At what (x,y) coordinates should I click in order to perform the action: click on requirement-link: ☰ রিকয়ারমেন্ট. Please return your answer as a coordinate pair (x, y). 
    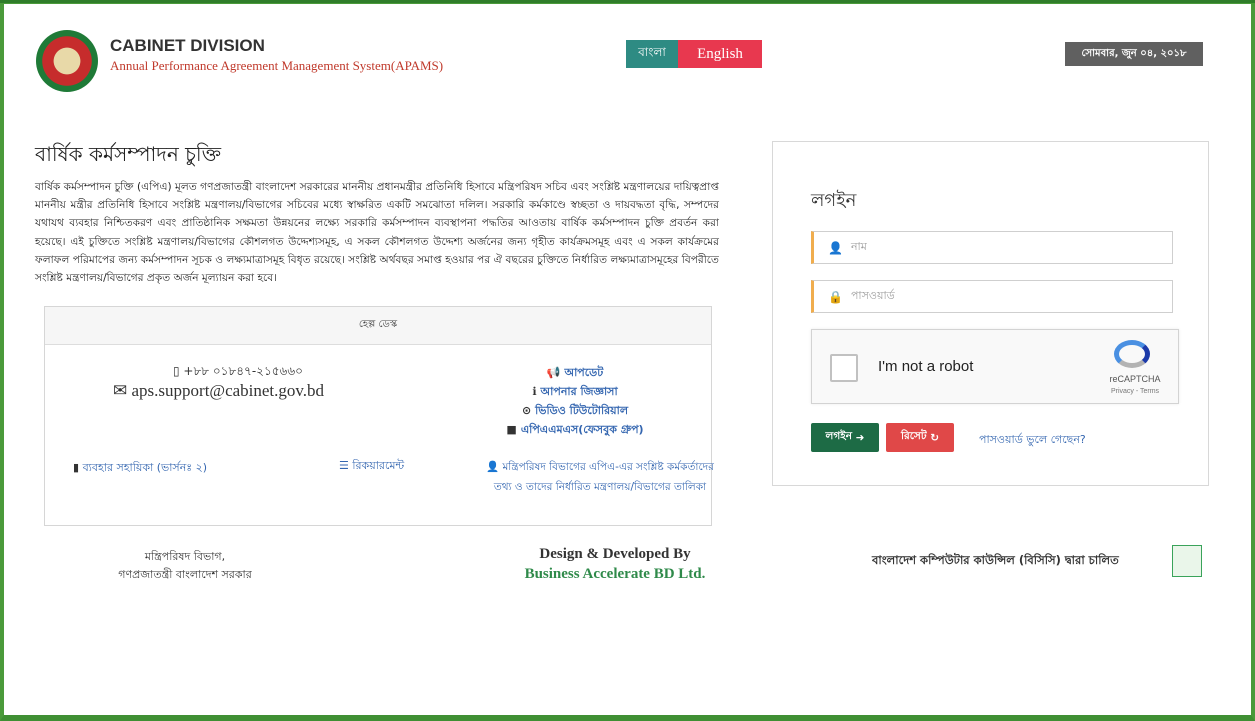
    Looking at the image, I should click on (371, 466).